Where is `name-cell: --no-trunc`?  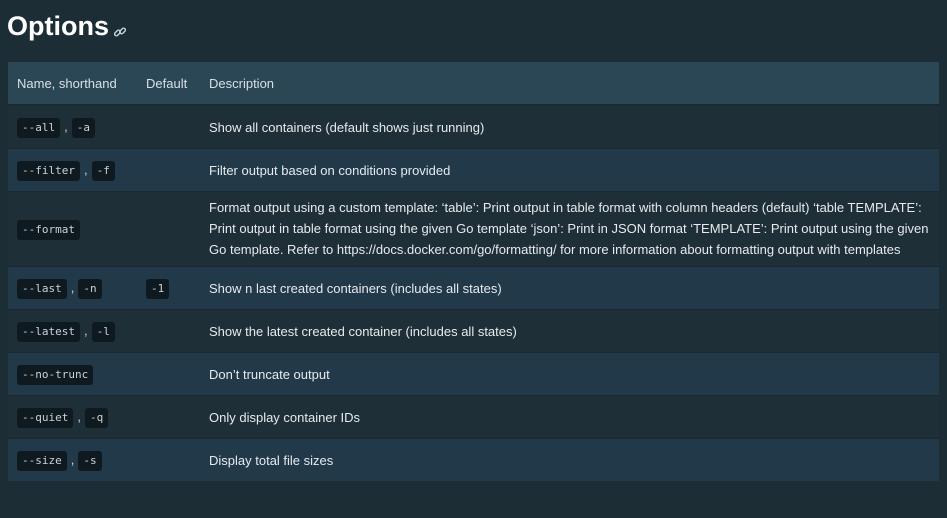
name-cell: --no-trunc is located at coordinates (72, 374).